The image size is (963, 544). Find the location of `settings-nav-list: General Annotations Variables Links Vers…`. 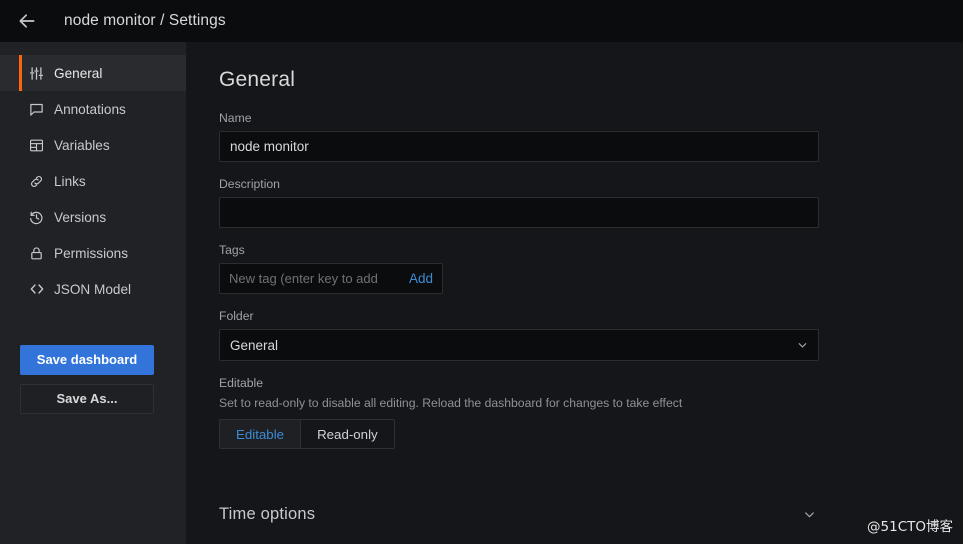

settings-nav-list: General Annotations Variables Links Vers… is located at coordinates (93, 174).